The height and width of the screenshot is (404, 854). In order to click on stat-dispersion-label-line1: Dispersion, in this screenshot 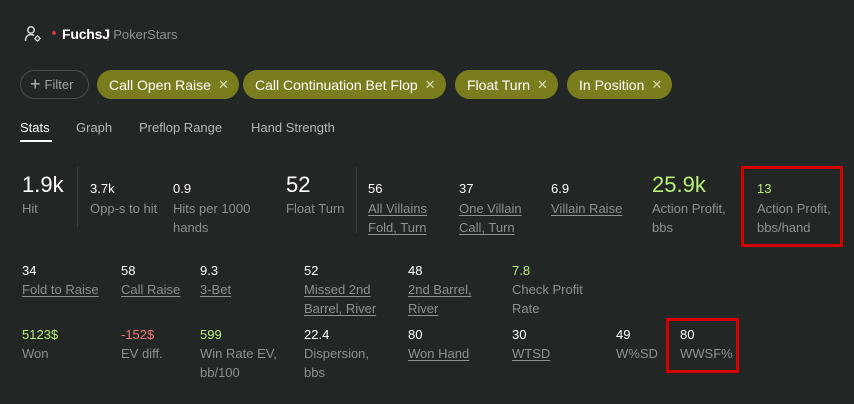, I will do `click(337, 353)`.